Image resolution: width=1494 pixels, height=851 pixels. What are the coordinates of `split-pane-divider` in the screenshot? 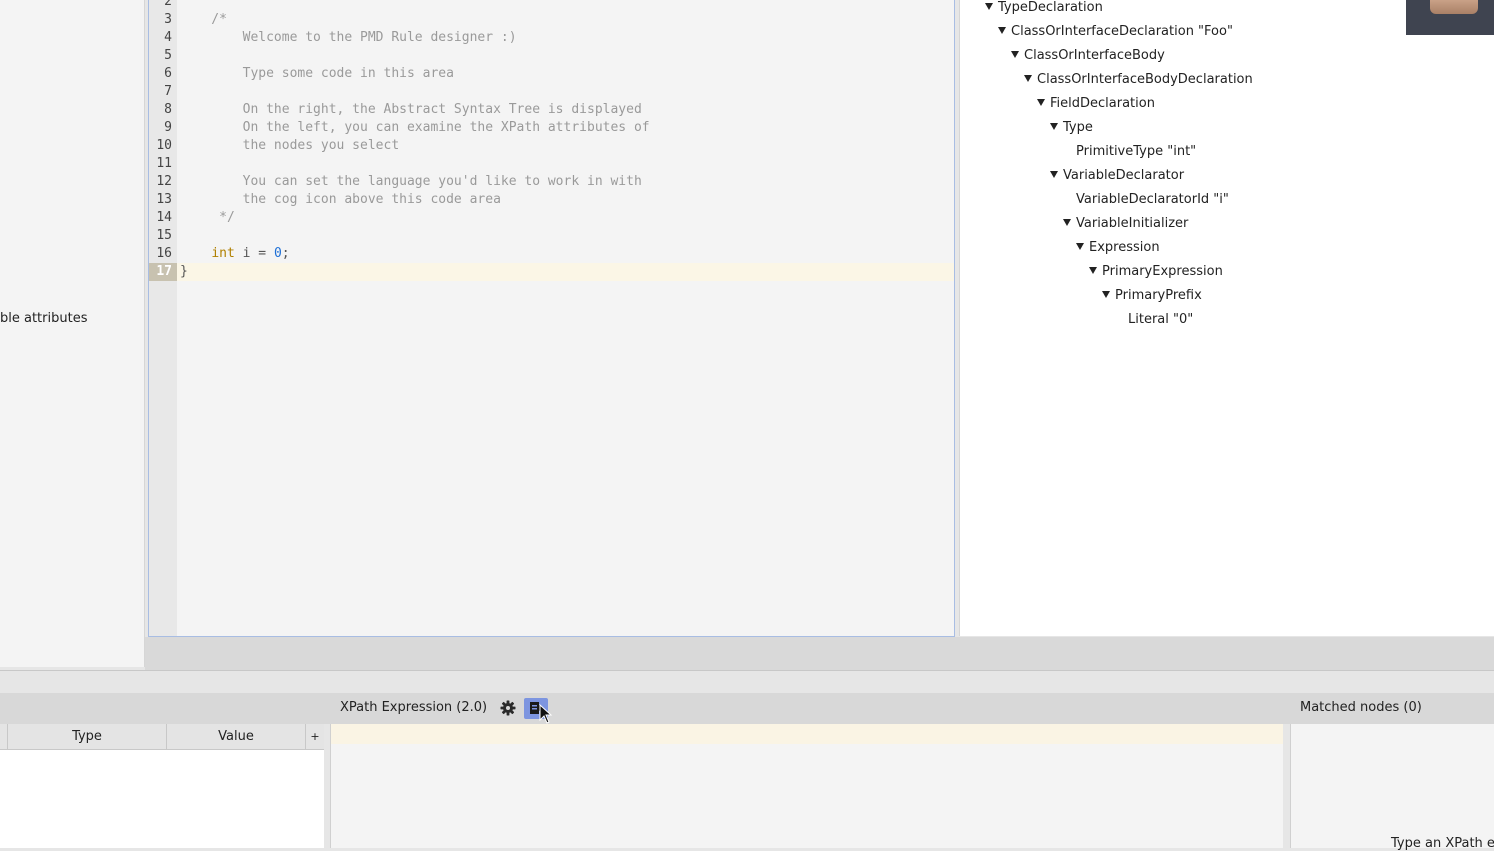 It's located at (747, 682).